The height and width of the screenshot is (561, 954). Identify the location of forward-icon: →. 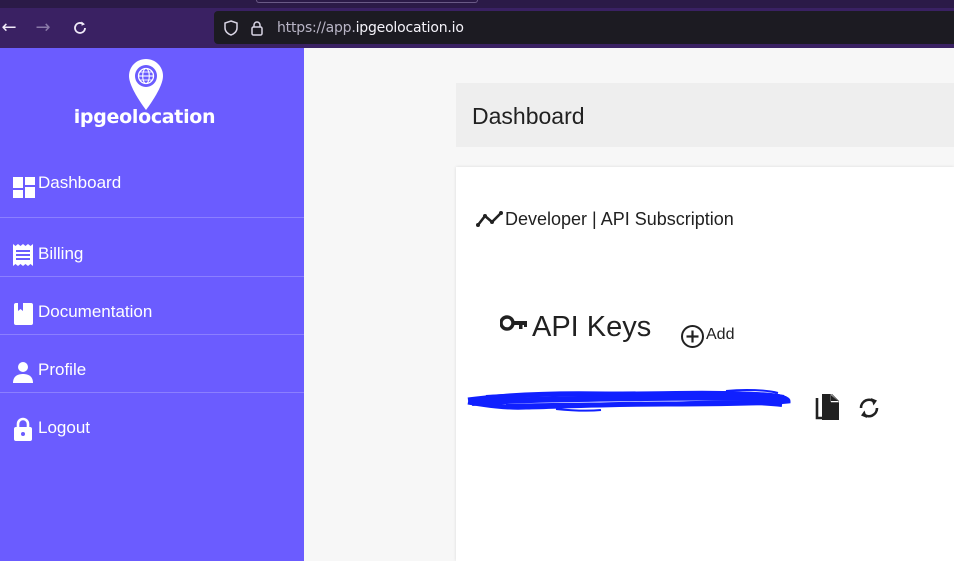
(43, 28).